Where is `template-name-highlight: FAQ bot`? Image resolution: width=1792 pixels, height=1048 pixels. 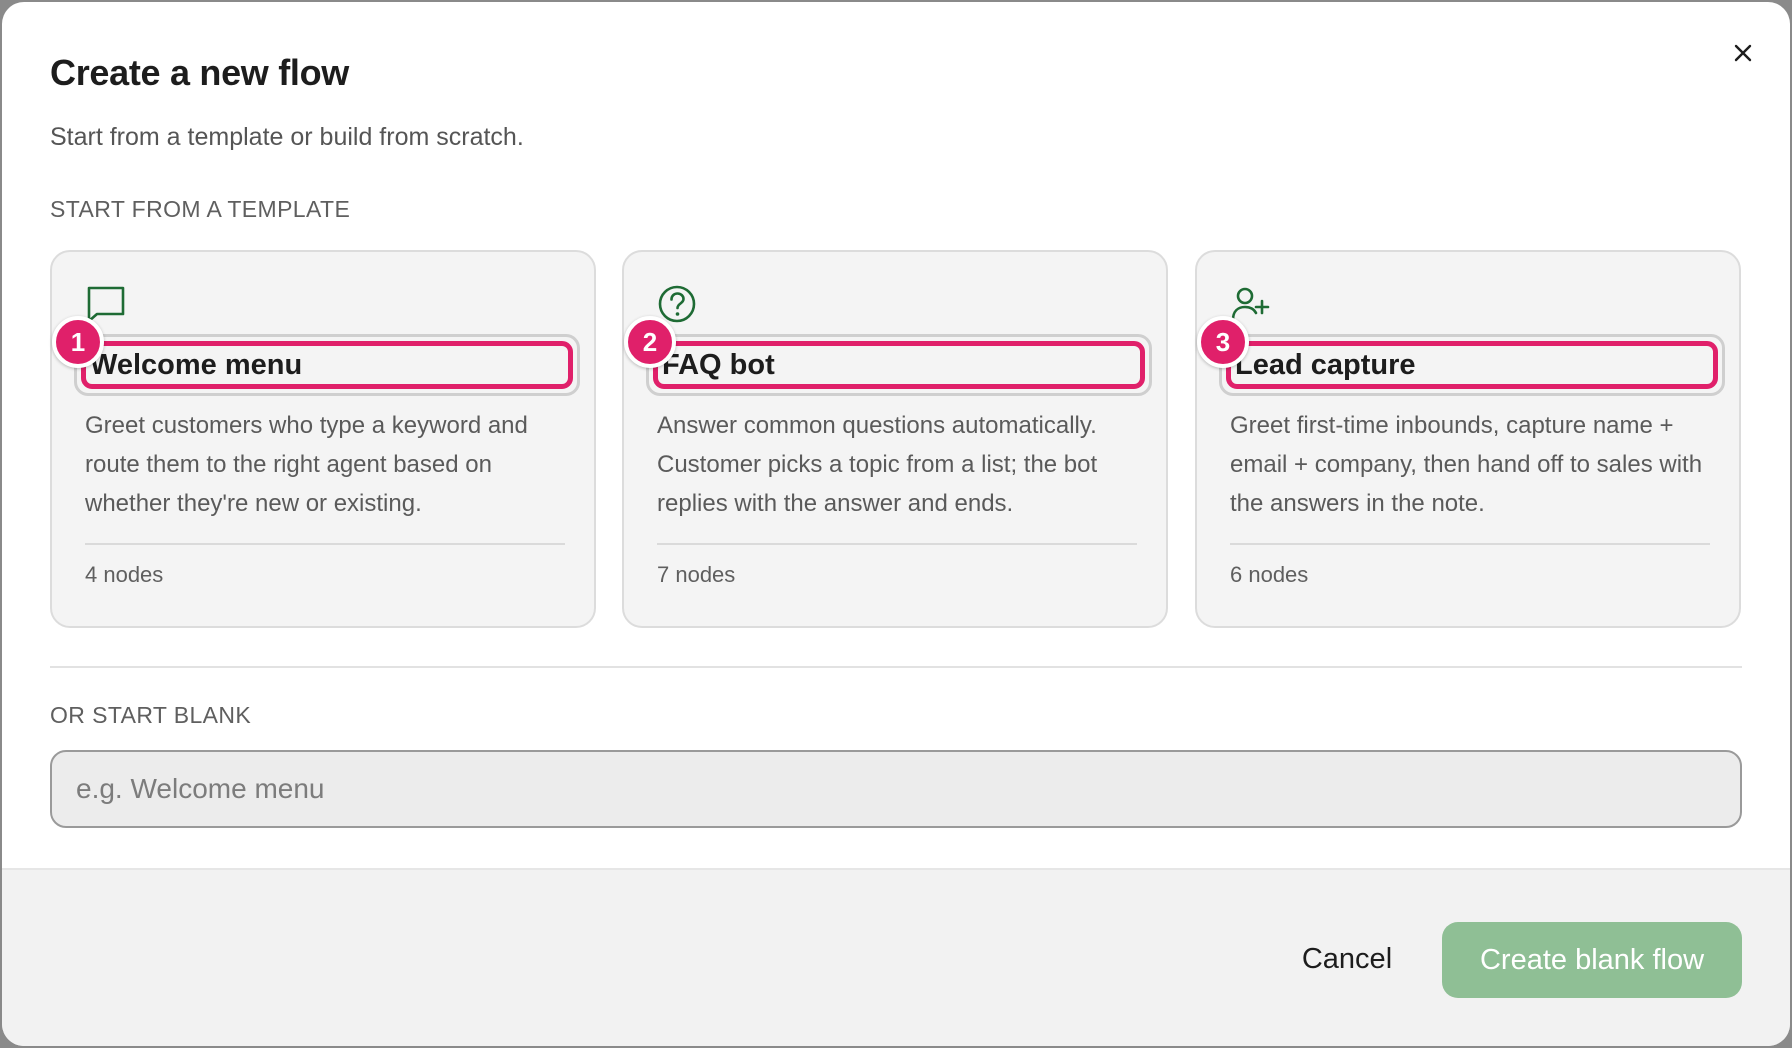 template-name-highlight: FAQ bot is located at coordinates (899, 365).